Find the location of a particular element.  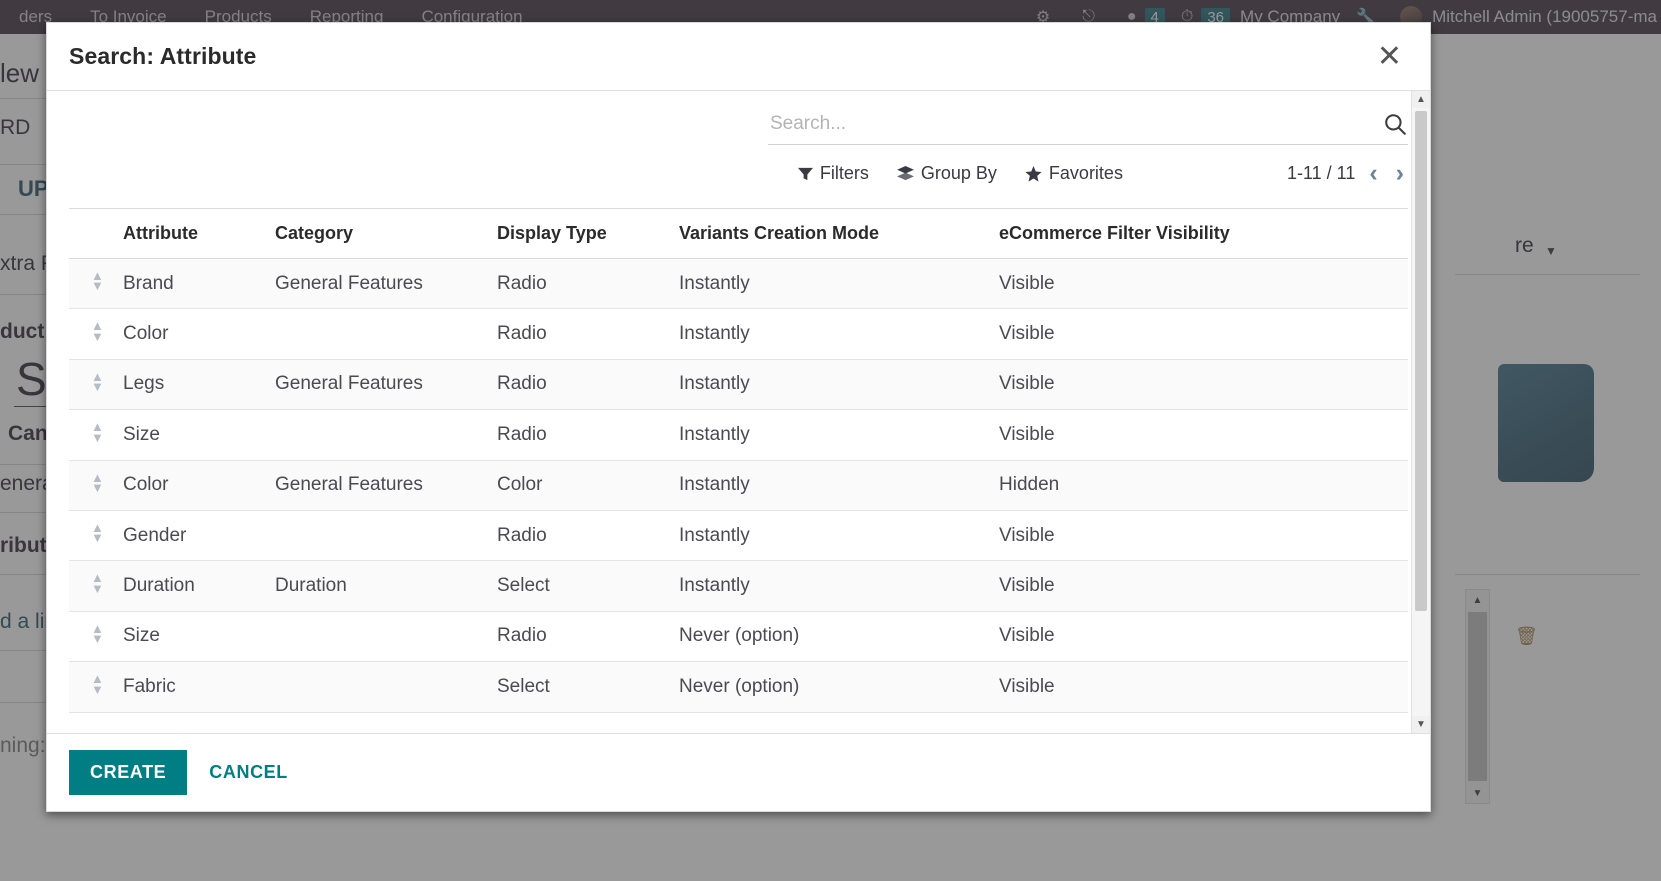

table-row: ▲ ▼ Gender Radio Instantly Visible is located at coordinates (738, 536).